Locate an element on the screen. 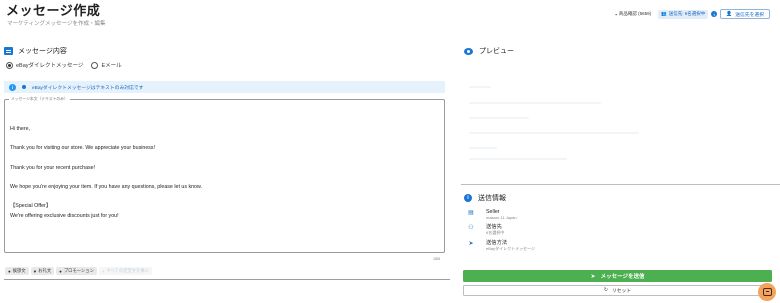 This screenshot has width=780, height=303. chip-label: プロモーション is located at coordinates (78, 270).